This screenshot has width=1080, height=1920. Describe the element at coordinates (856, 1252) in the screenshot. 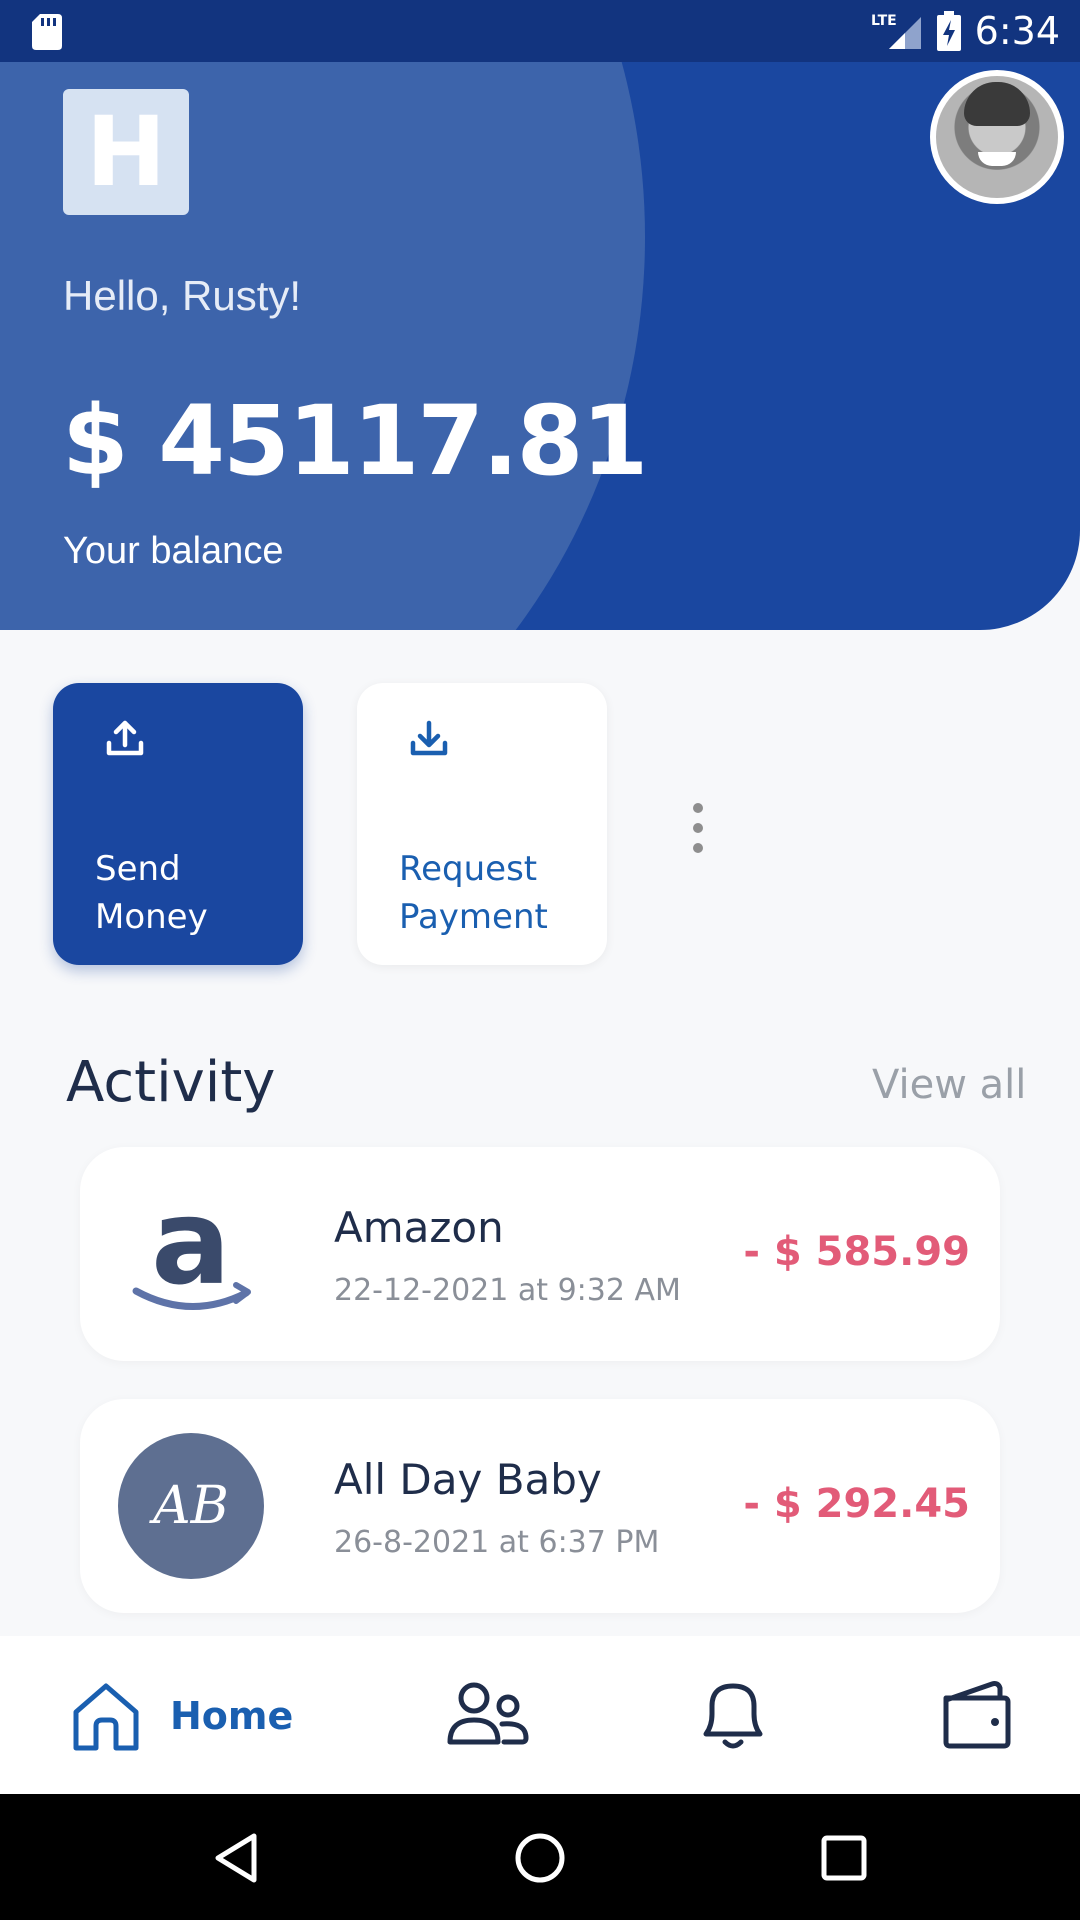

I see `transaction-amount: - $ 585.99` at that location.